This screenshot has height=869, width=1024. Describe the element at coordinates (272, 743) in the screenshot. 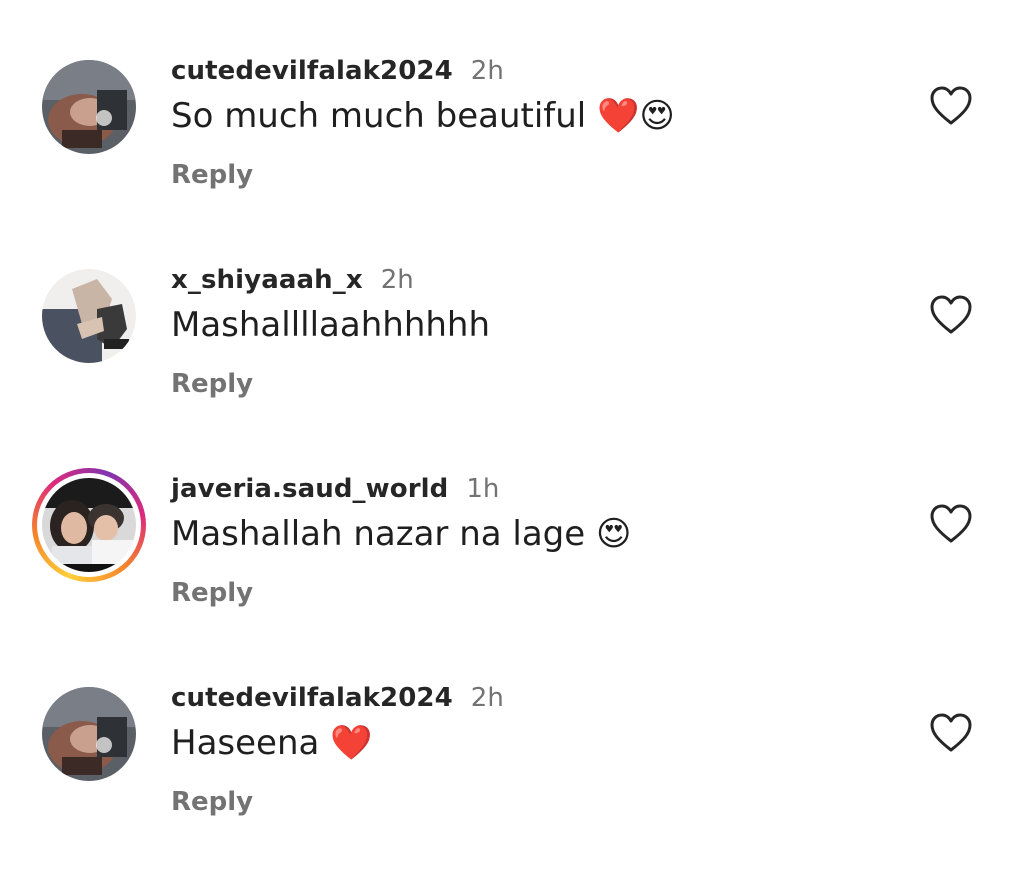

I see `comment-text: Haseena ❤️` at that location.